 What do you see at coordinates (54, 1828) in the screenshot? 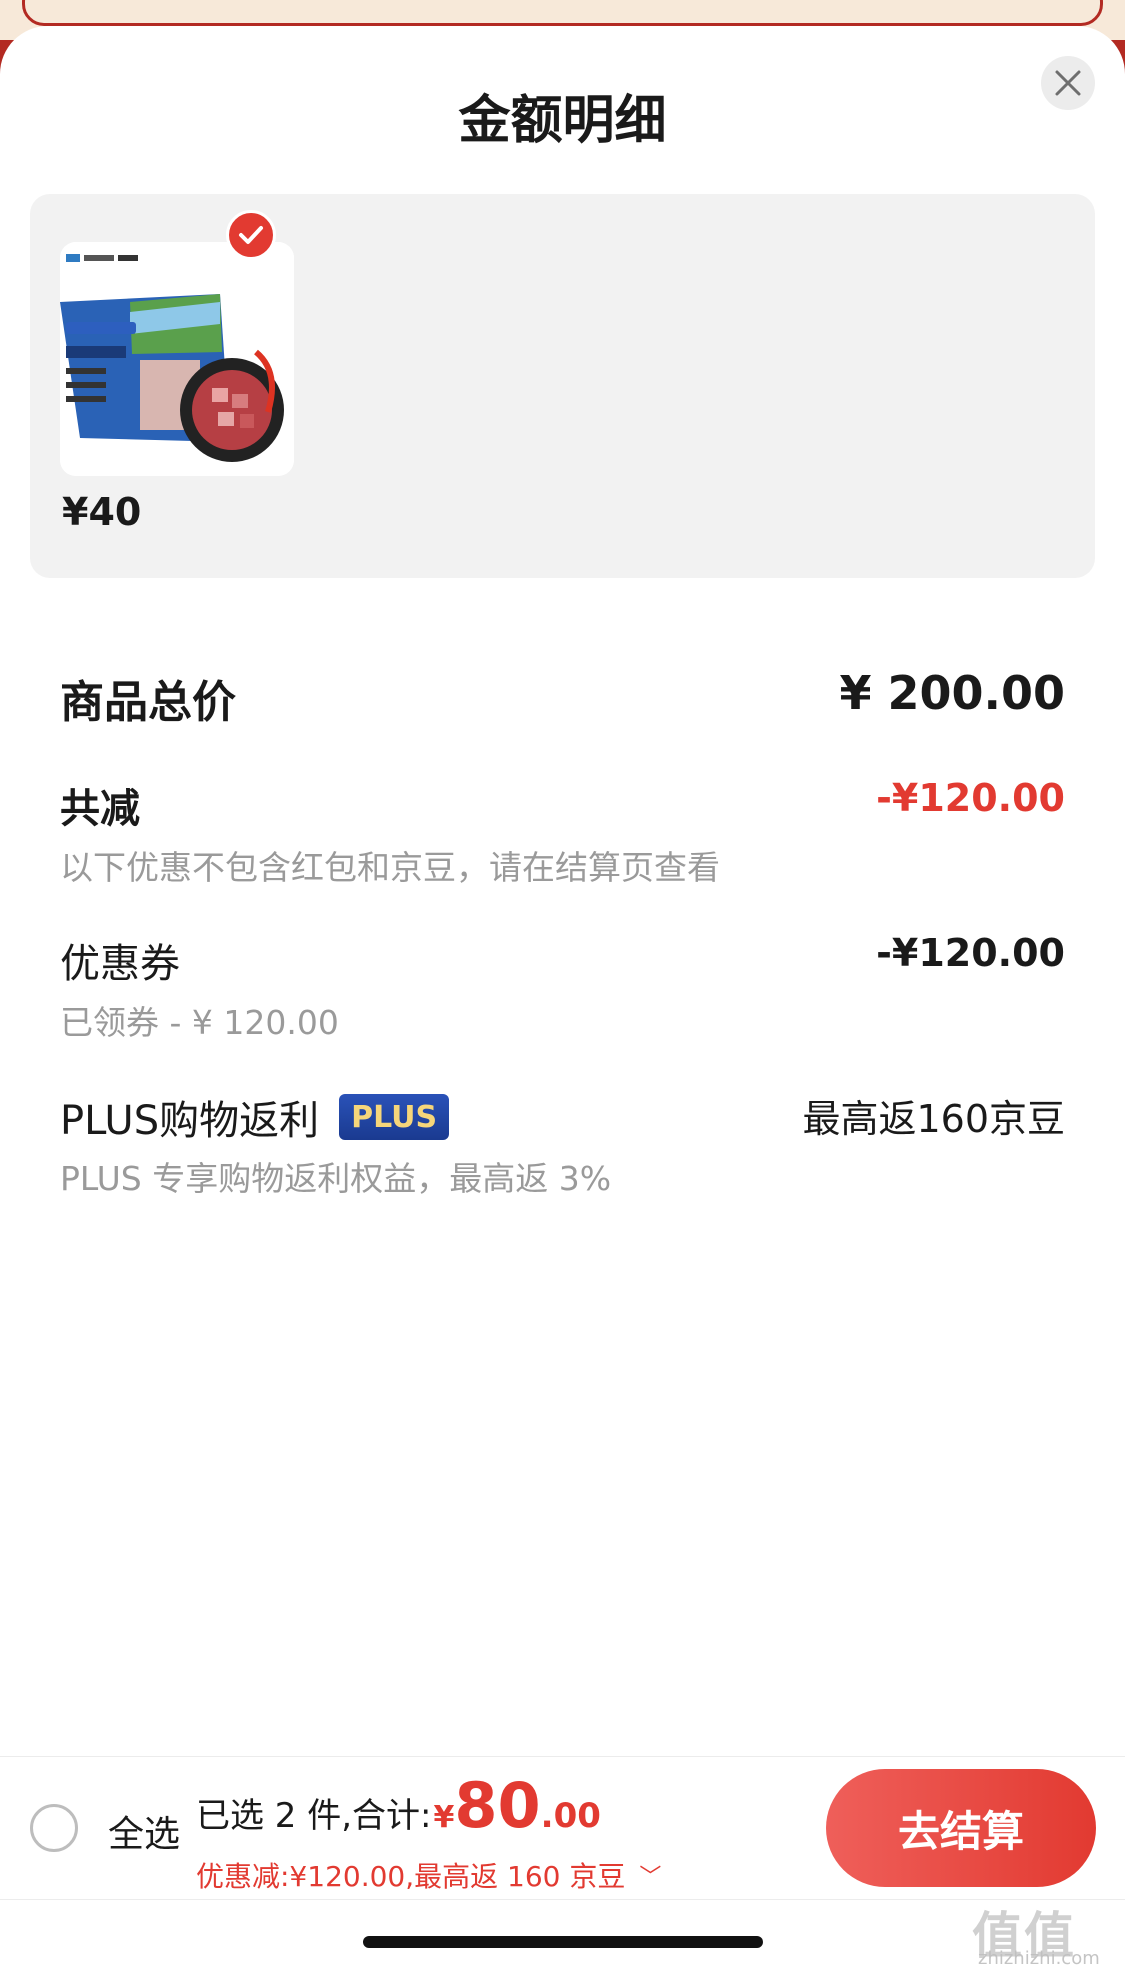
I see `select-all-checkbox` at bounding box center [54, 1828].